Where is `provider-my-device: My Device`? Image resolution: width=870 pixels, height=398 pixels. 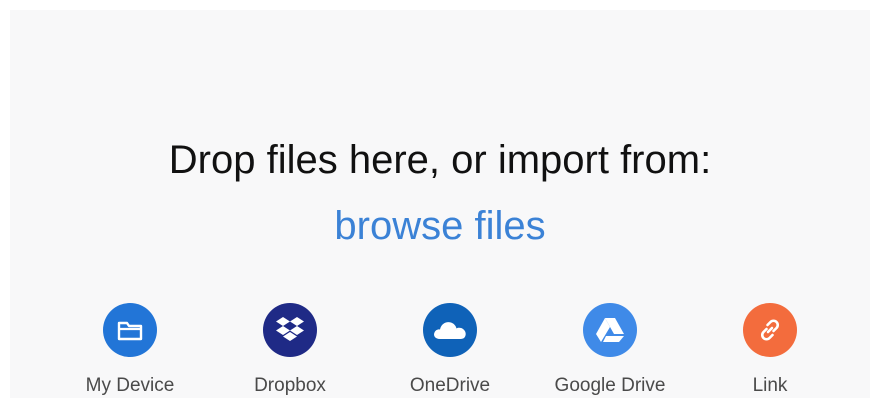
provider-my-device: My Device is located at coordinates (130, 349).